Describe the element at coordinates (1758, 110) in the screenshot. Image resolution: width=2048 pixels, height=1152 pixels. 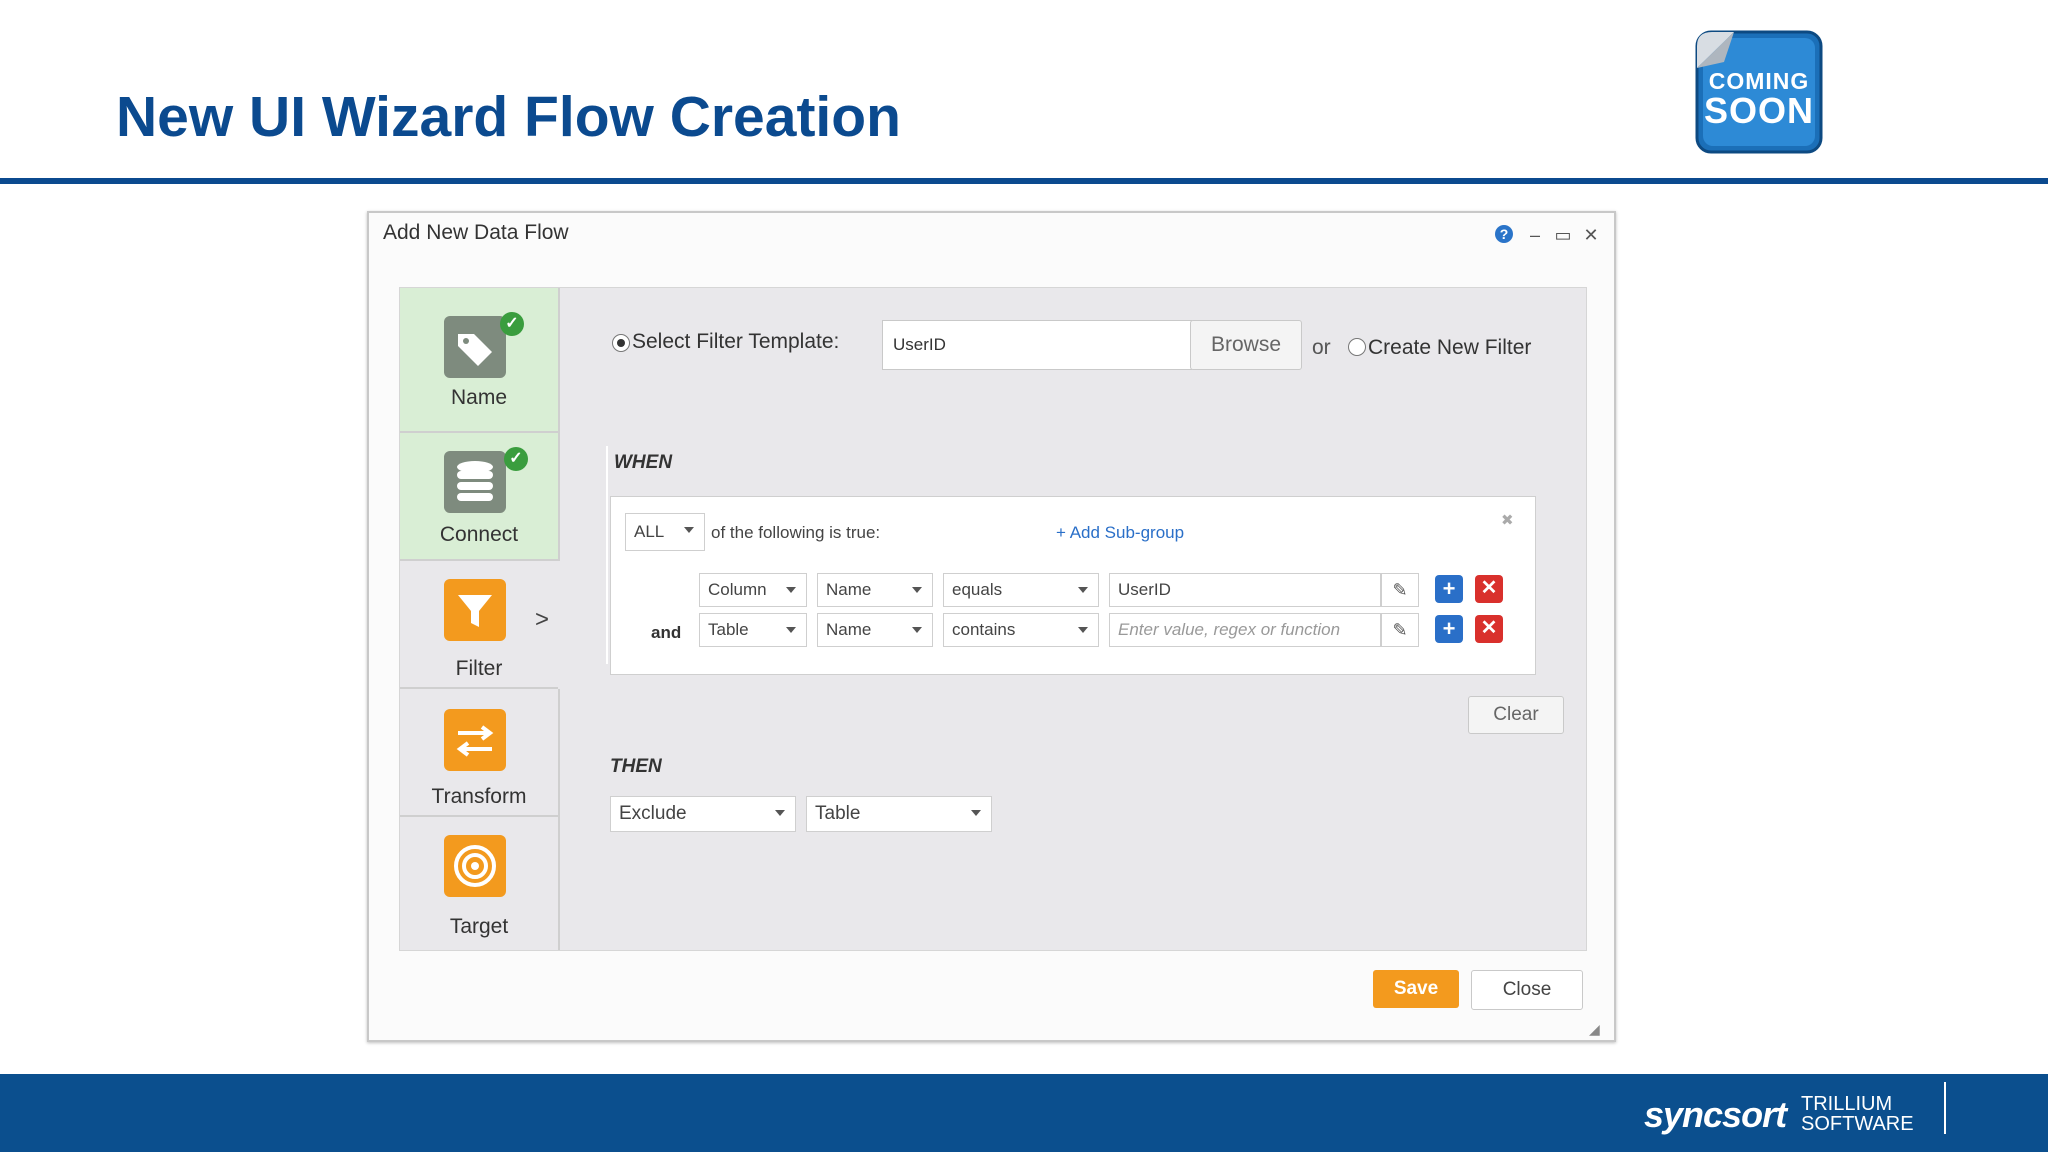
I see `badge-line2: SOON` at that location.